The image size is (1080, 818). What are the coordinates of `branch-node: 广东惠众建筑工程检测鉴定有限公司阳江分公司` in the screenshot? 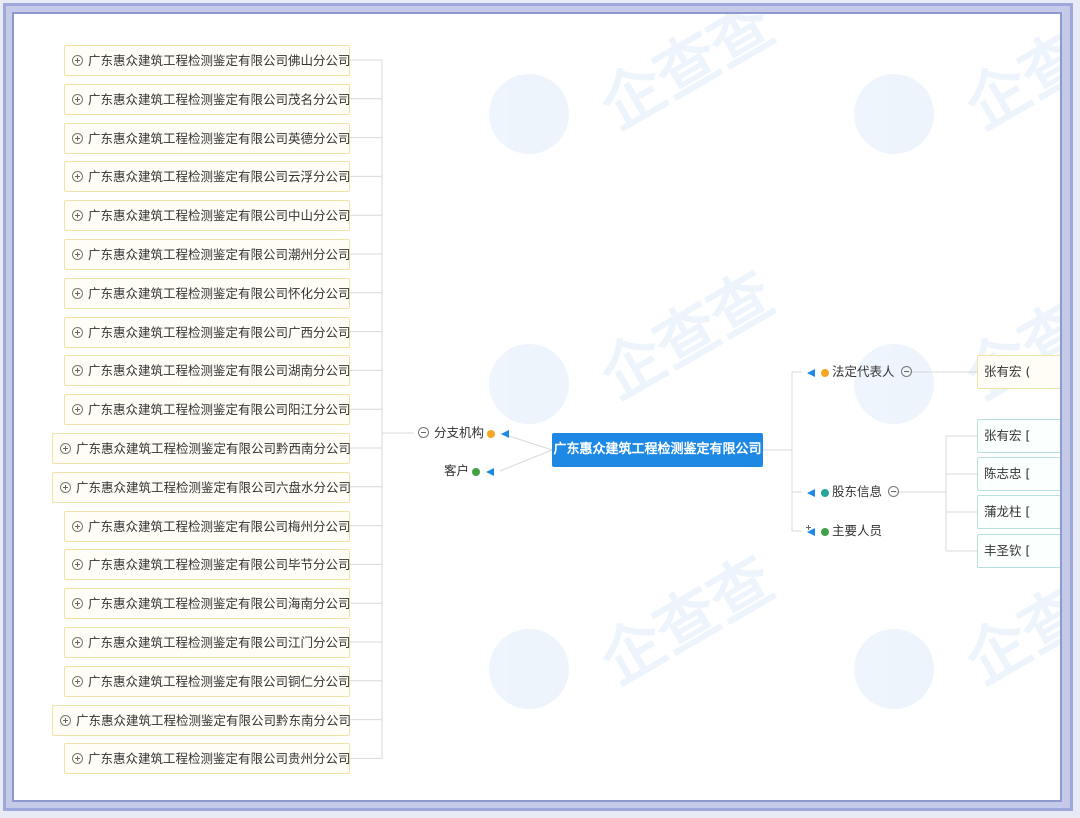 It's located at (207, 410).